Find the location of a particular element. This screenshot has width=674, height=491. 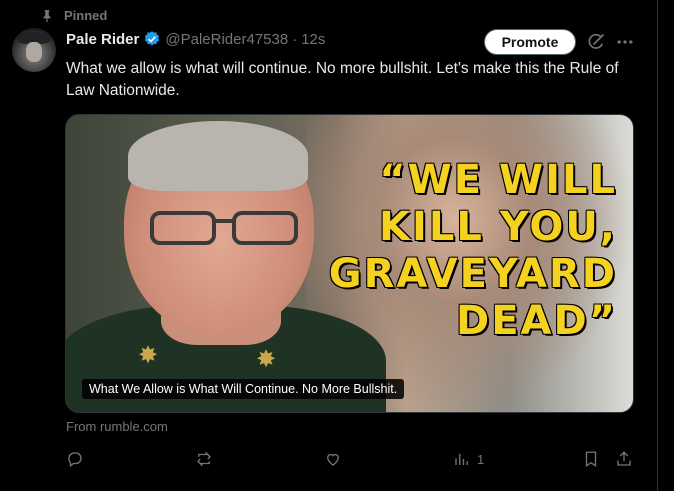

display-name: Pale Rider is located at coordinates (102, 39).